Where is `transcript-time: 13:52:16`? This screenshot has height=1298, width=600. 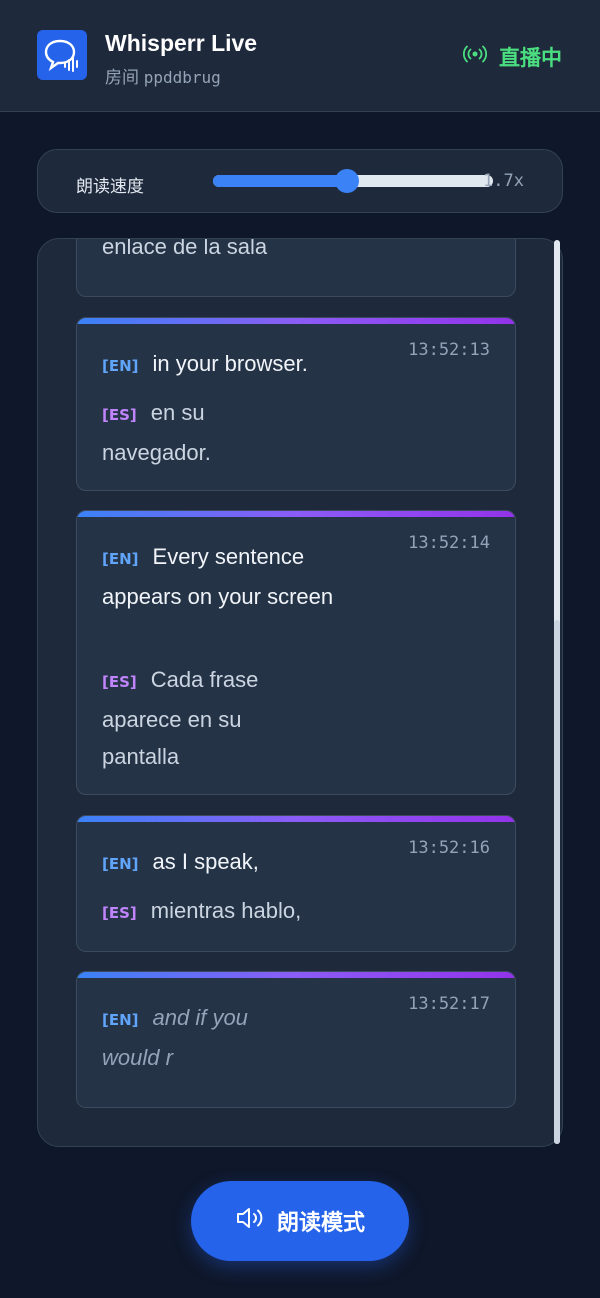
transcript-time: 13:52:16 is located at coordinates (449, 848).